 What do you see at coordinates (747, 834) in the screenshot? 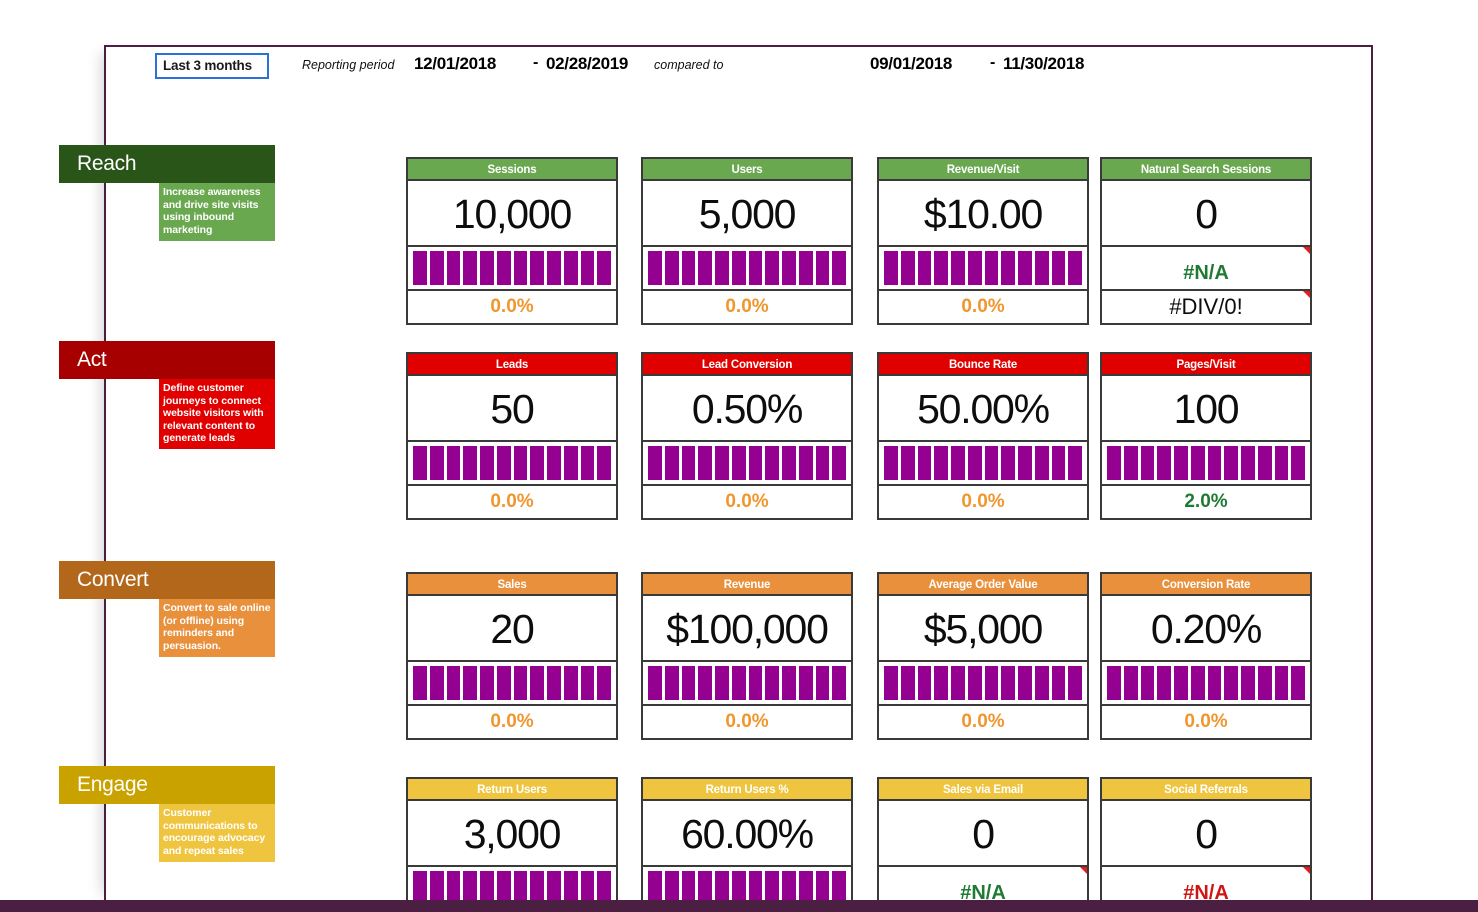
I see `kpi-card-value: 60.00%` at bounding box center [747, 834].